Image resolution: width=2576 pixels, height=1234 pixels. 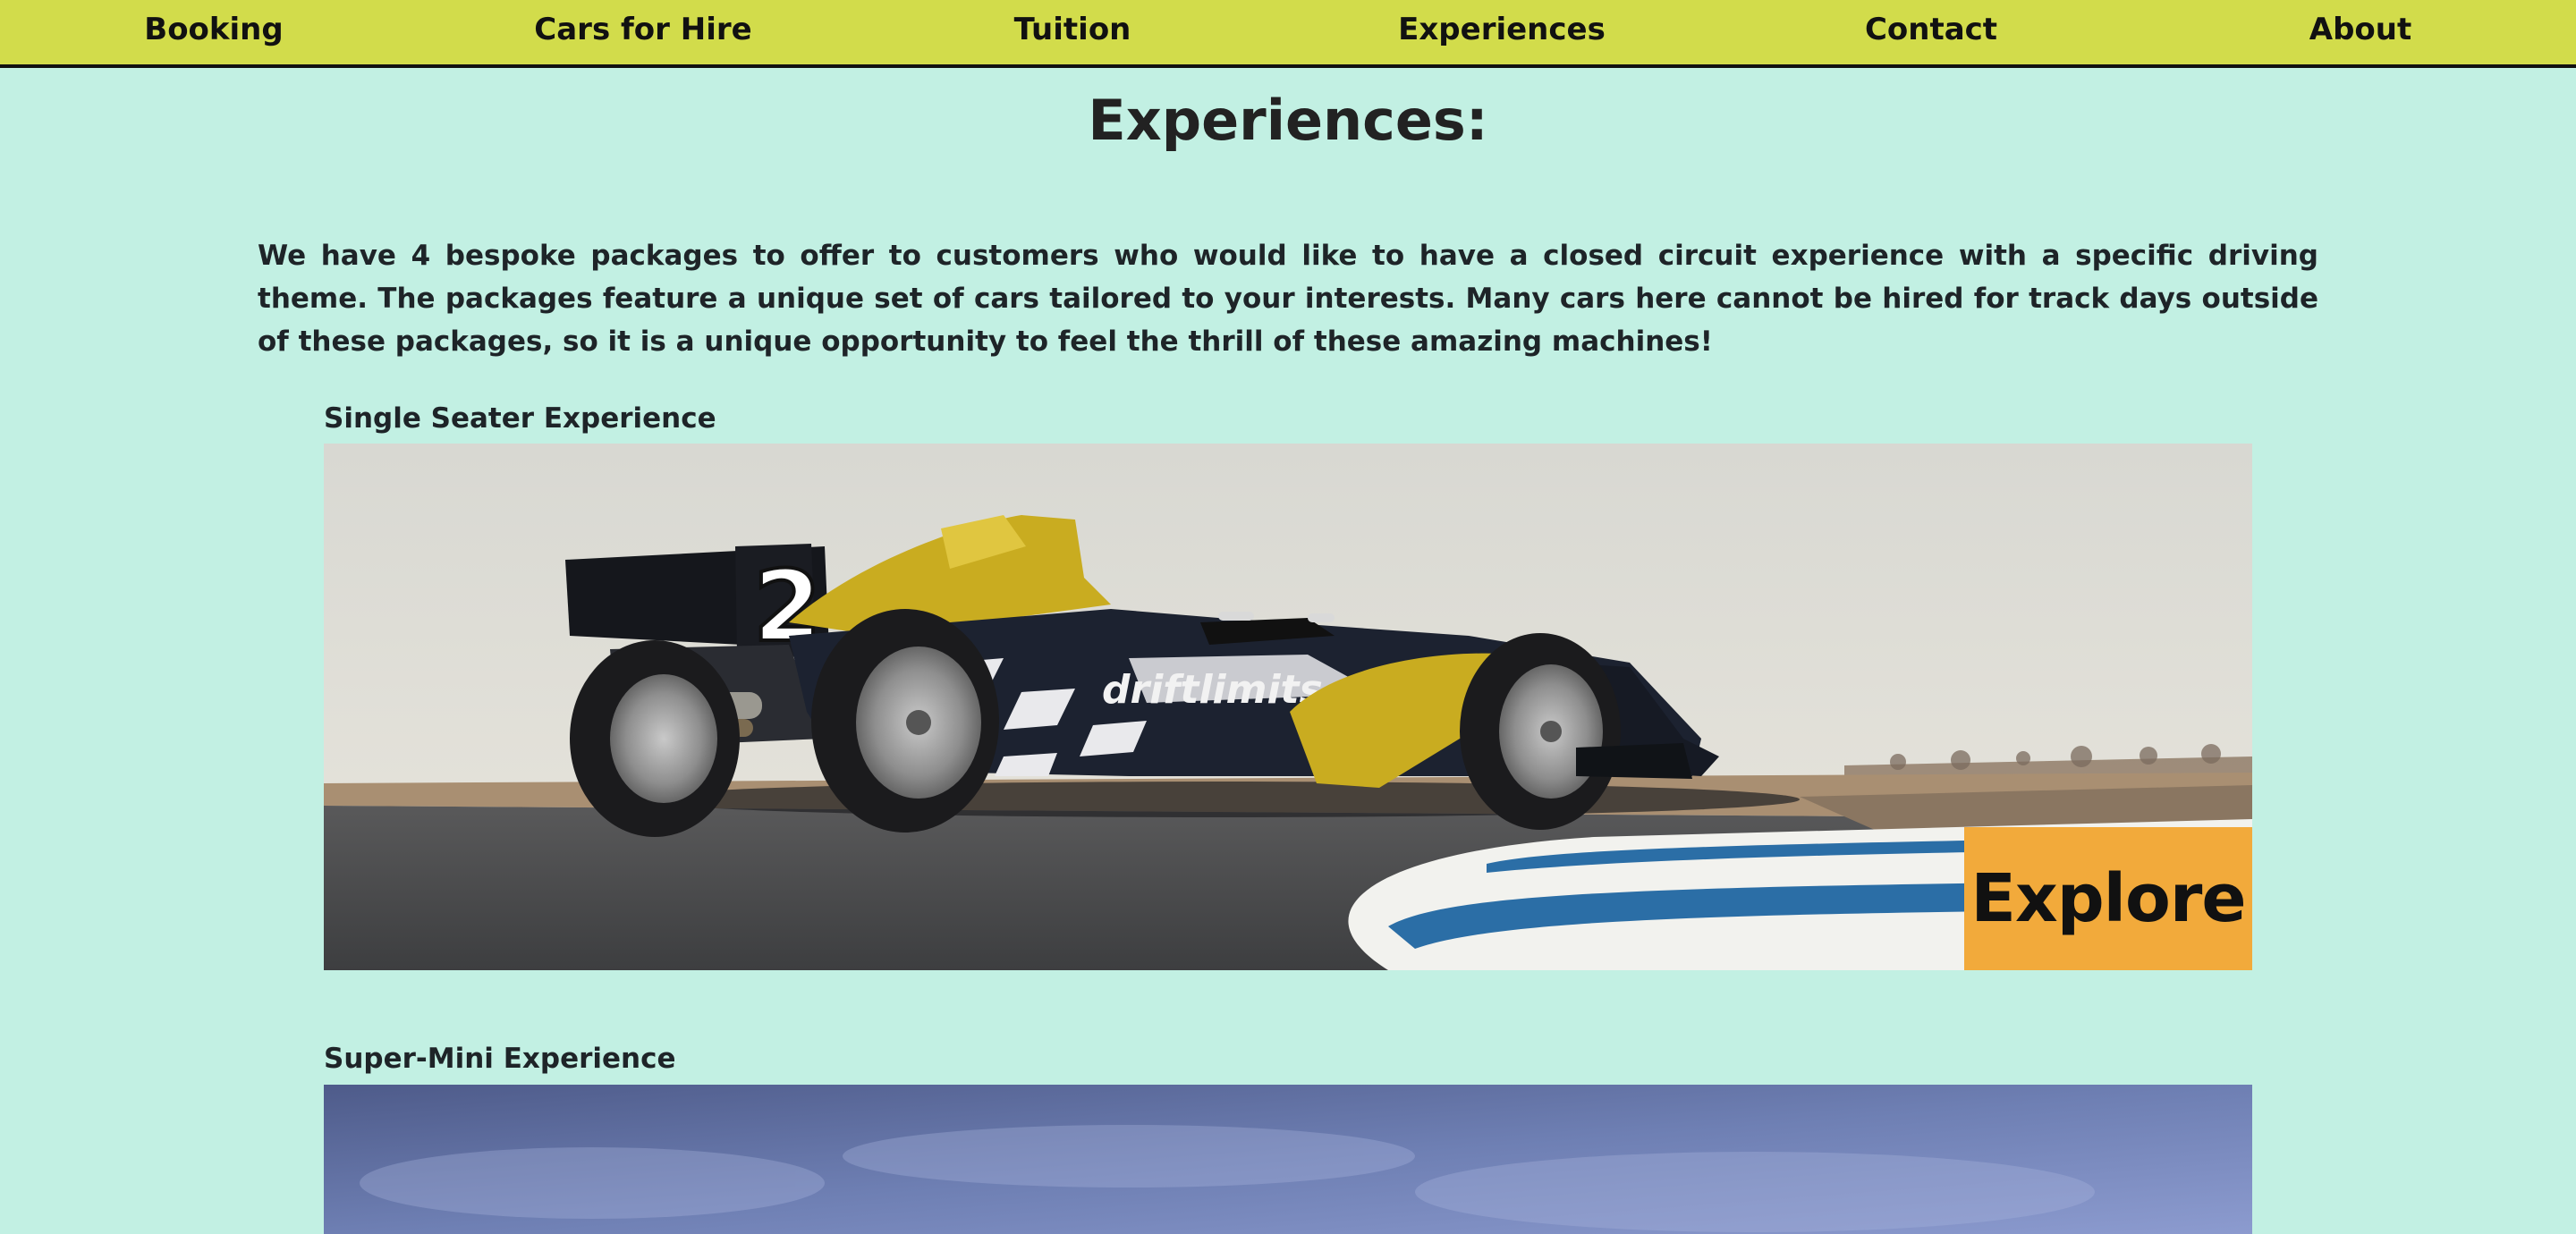 What do you see at coordinates (1288, 120) in the screenshot?
I see `page-title: Experiences:` at bounding box center [1288, 120].